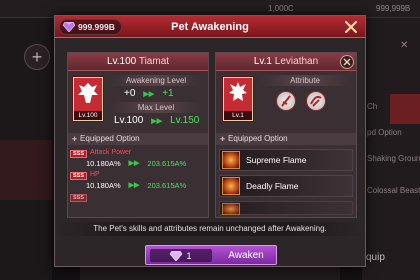 This screenshot has width=420, height=280. I want to click on currency-gold: 1,000C, so click(281, 8).